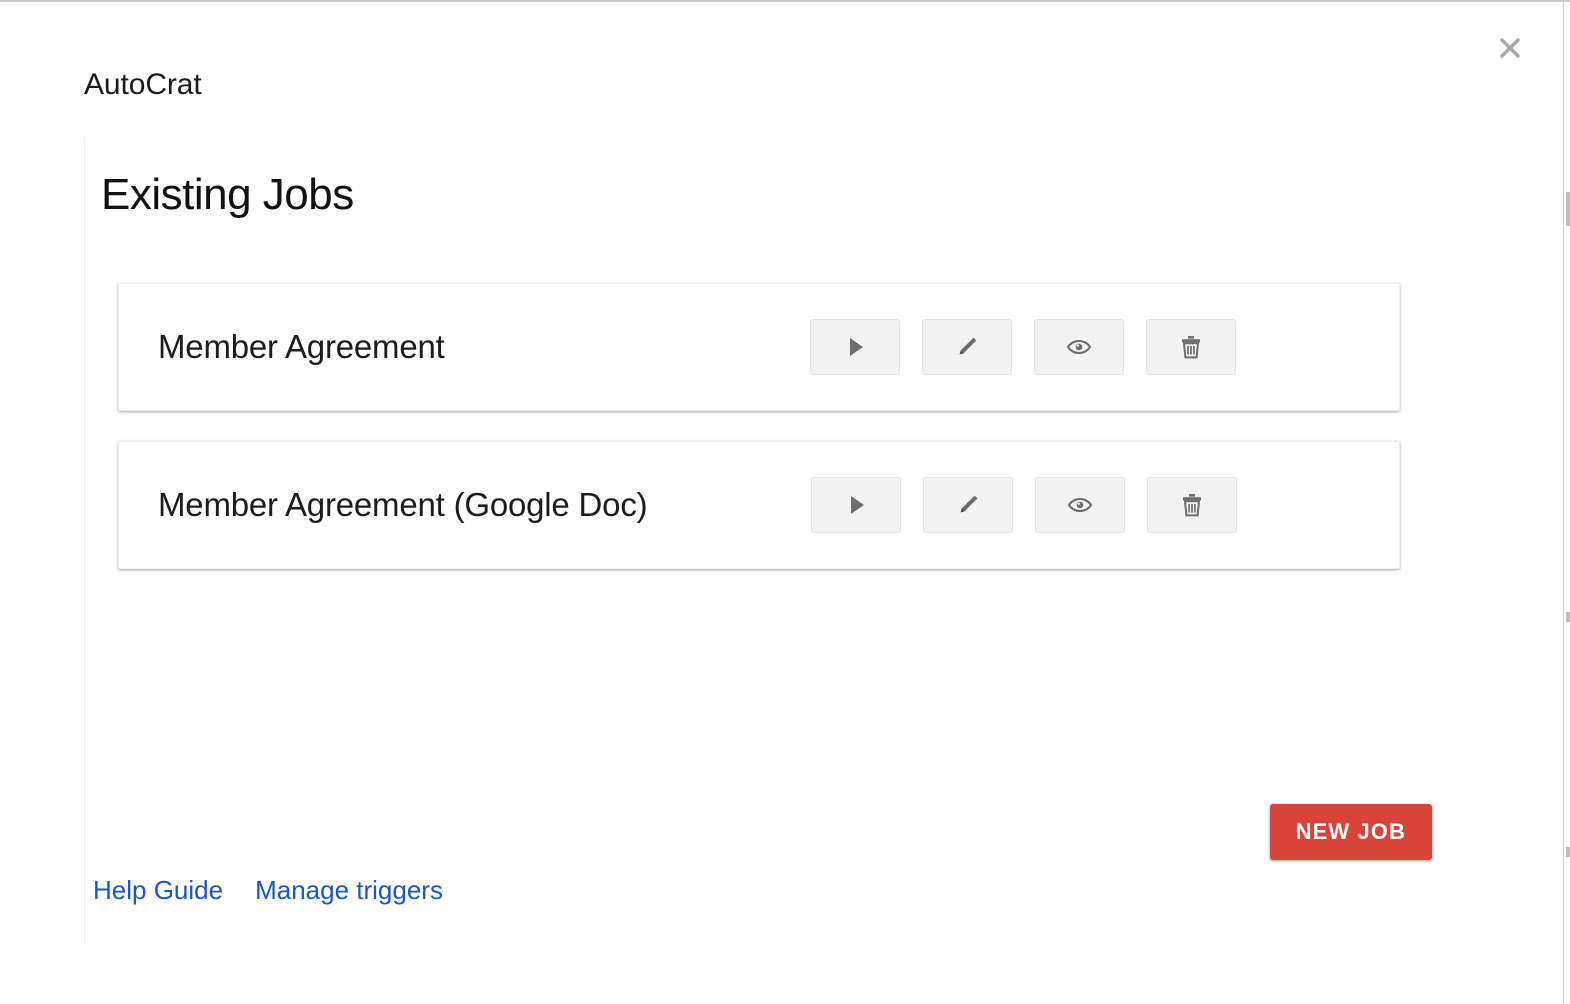 The width and height of the screenshot is (1570, 1004). I want to click on help-guide-link: Help Guide, so click(158, 890).